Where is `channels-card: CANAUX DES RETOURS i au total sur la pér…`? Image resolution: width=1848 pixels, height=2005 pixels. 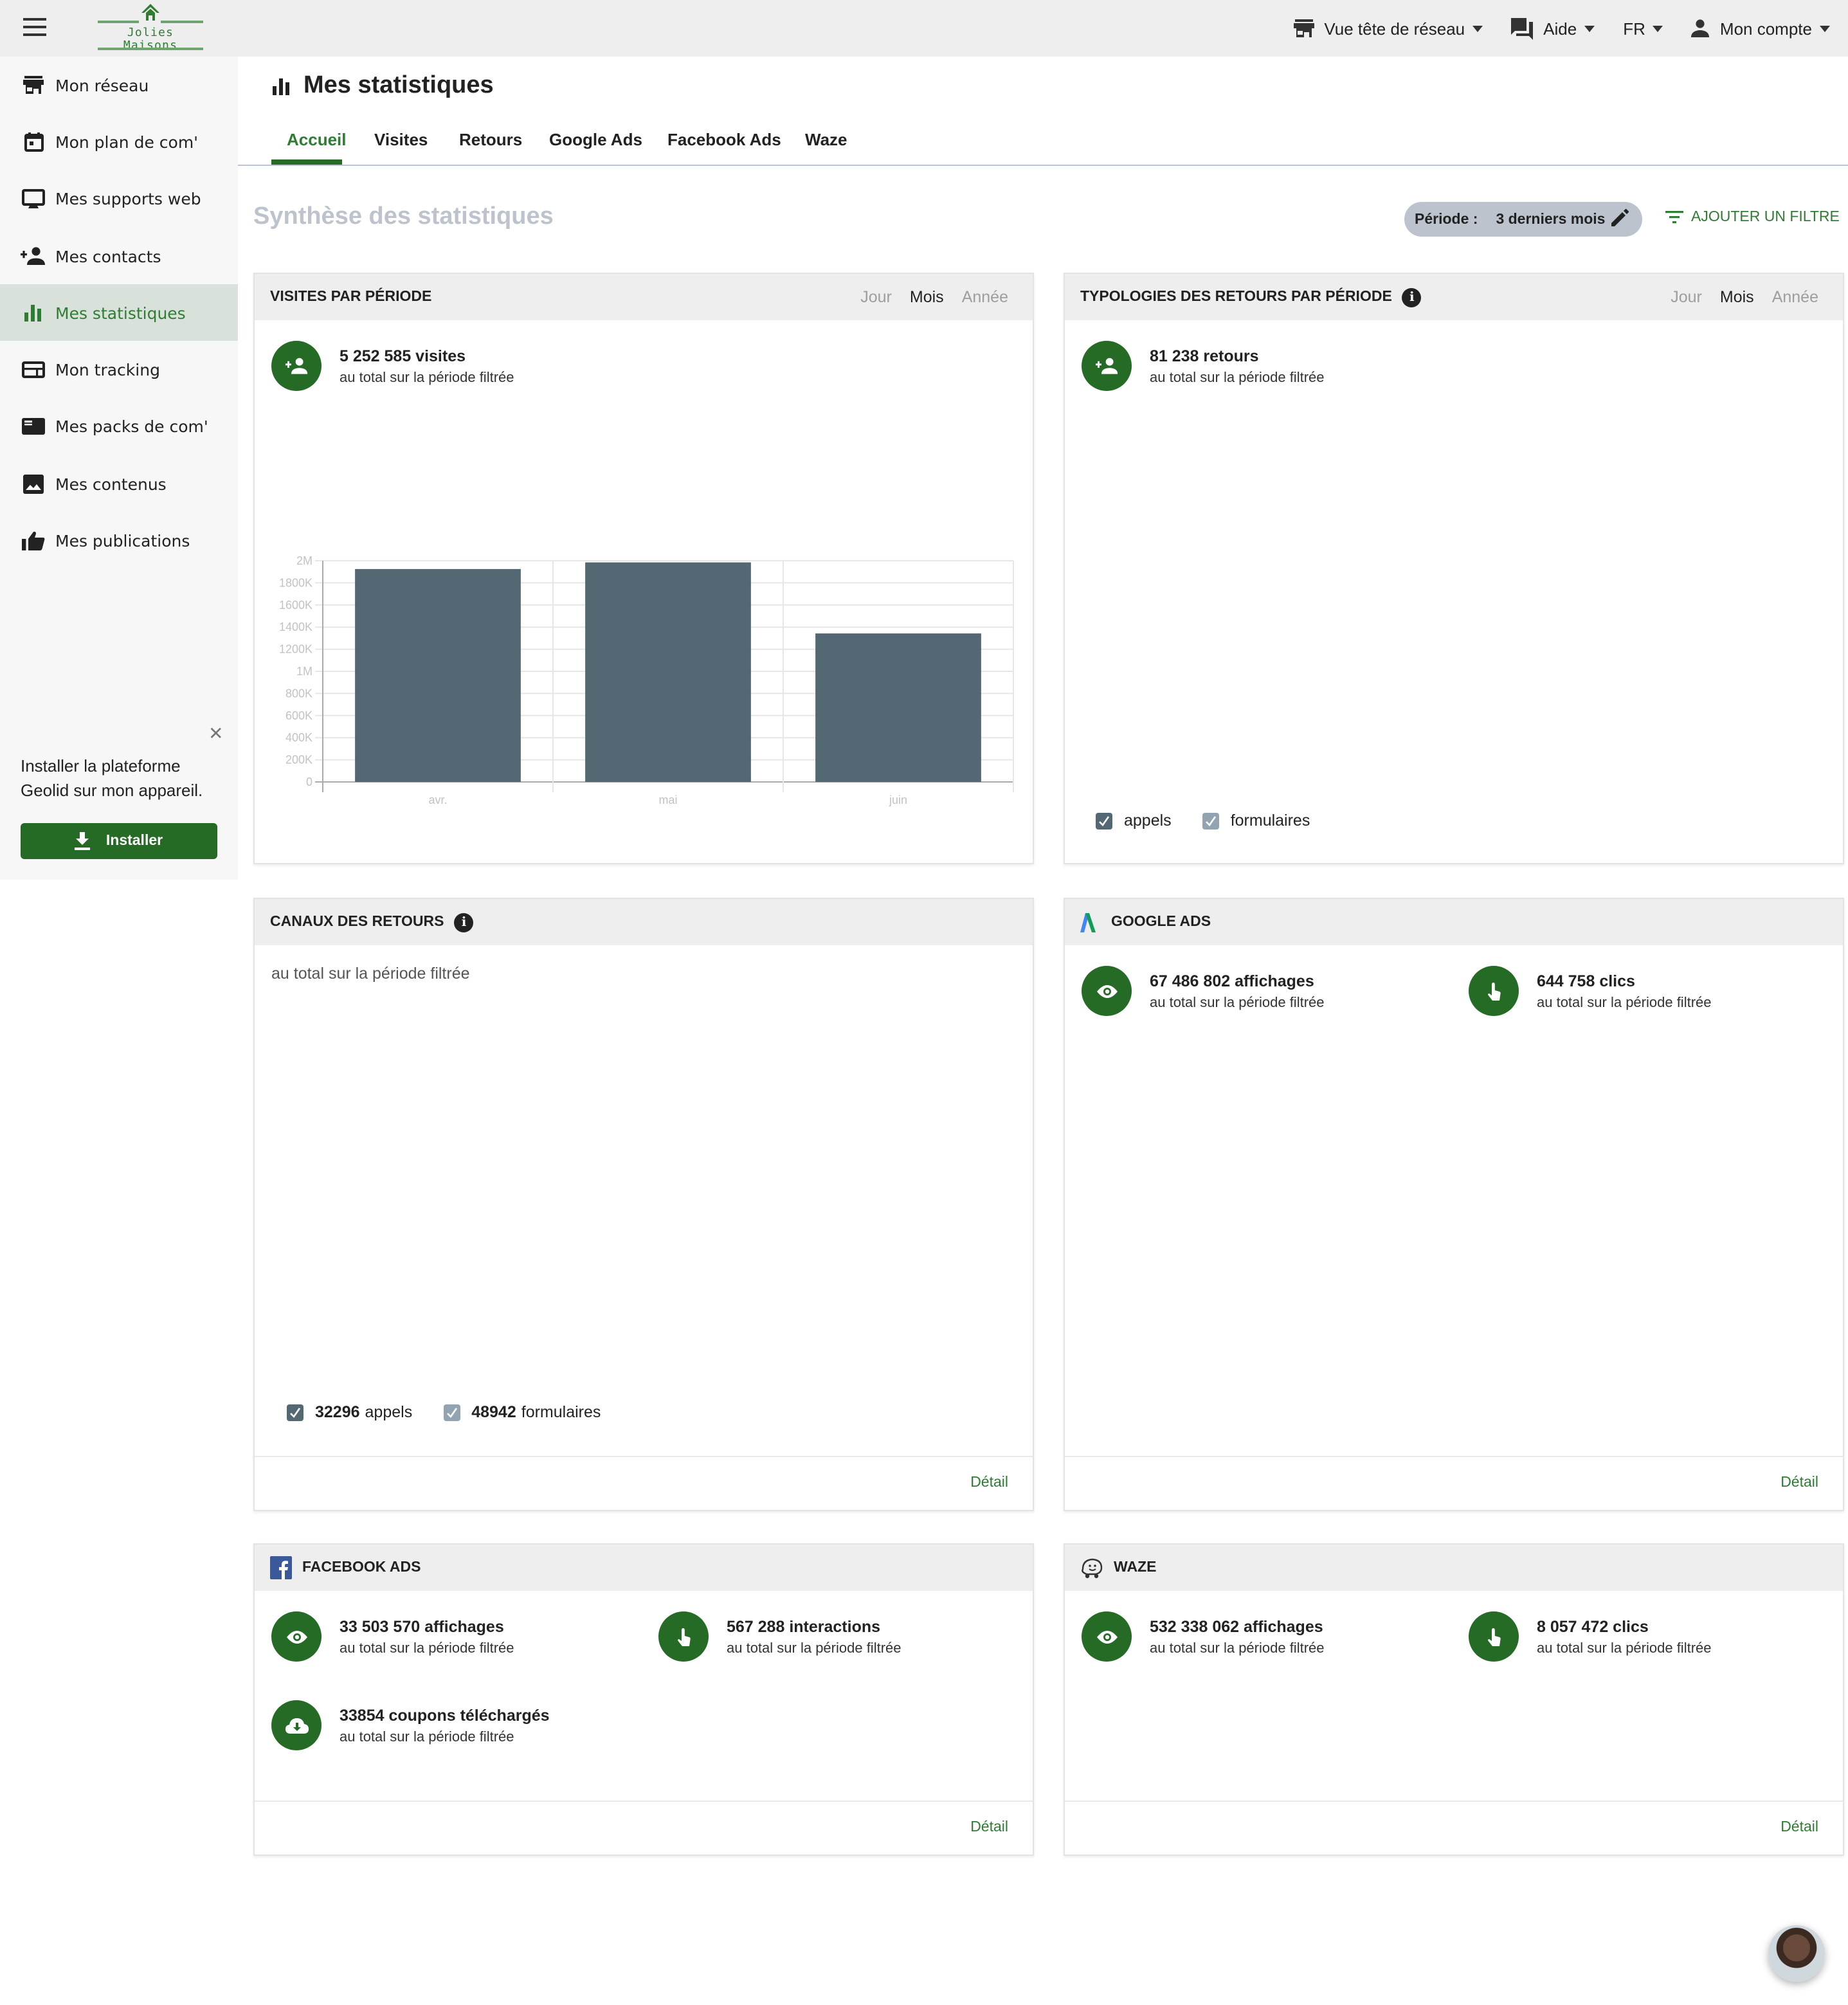 channels-card: CANAUX DES RETOURS i au total sur la pér… is located at coordinates (643, 1204).